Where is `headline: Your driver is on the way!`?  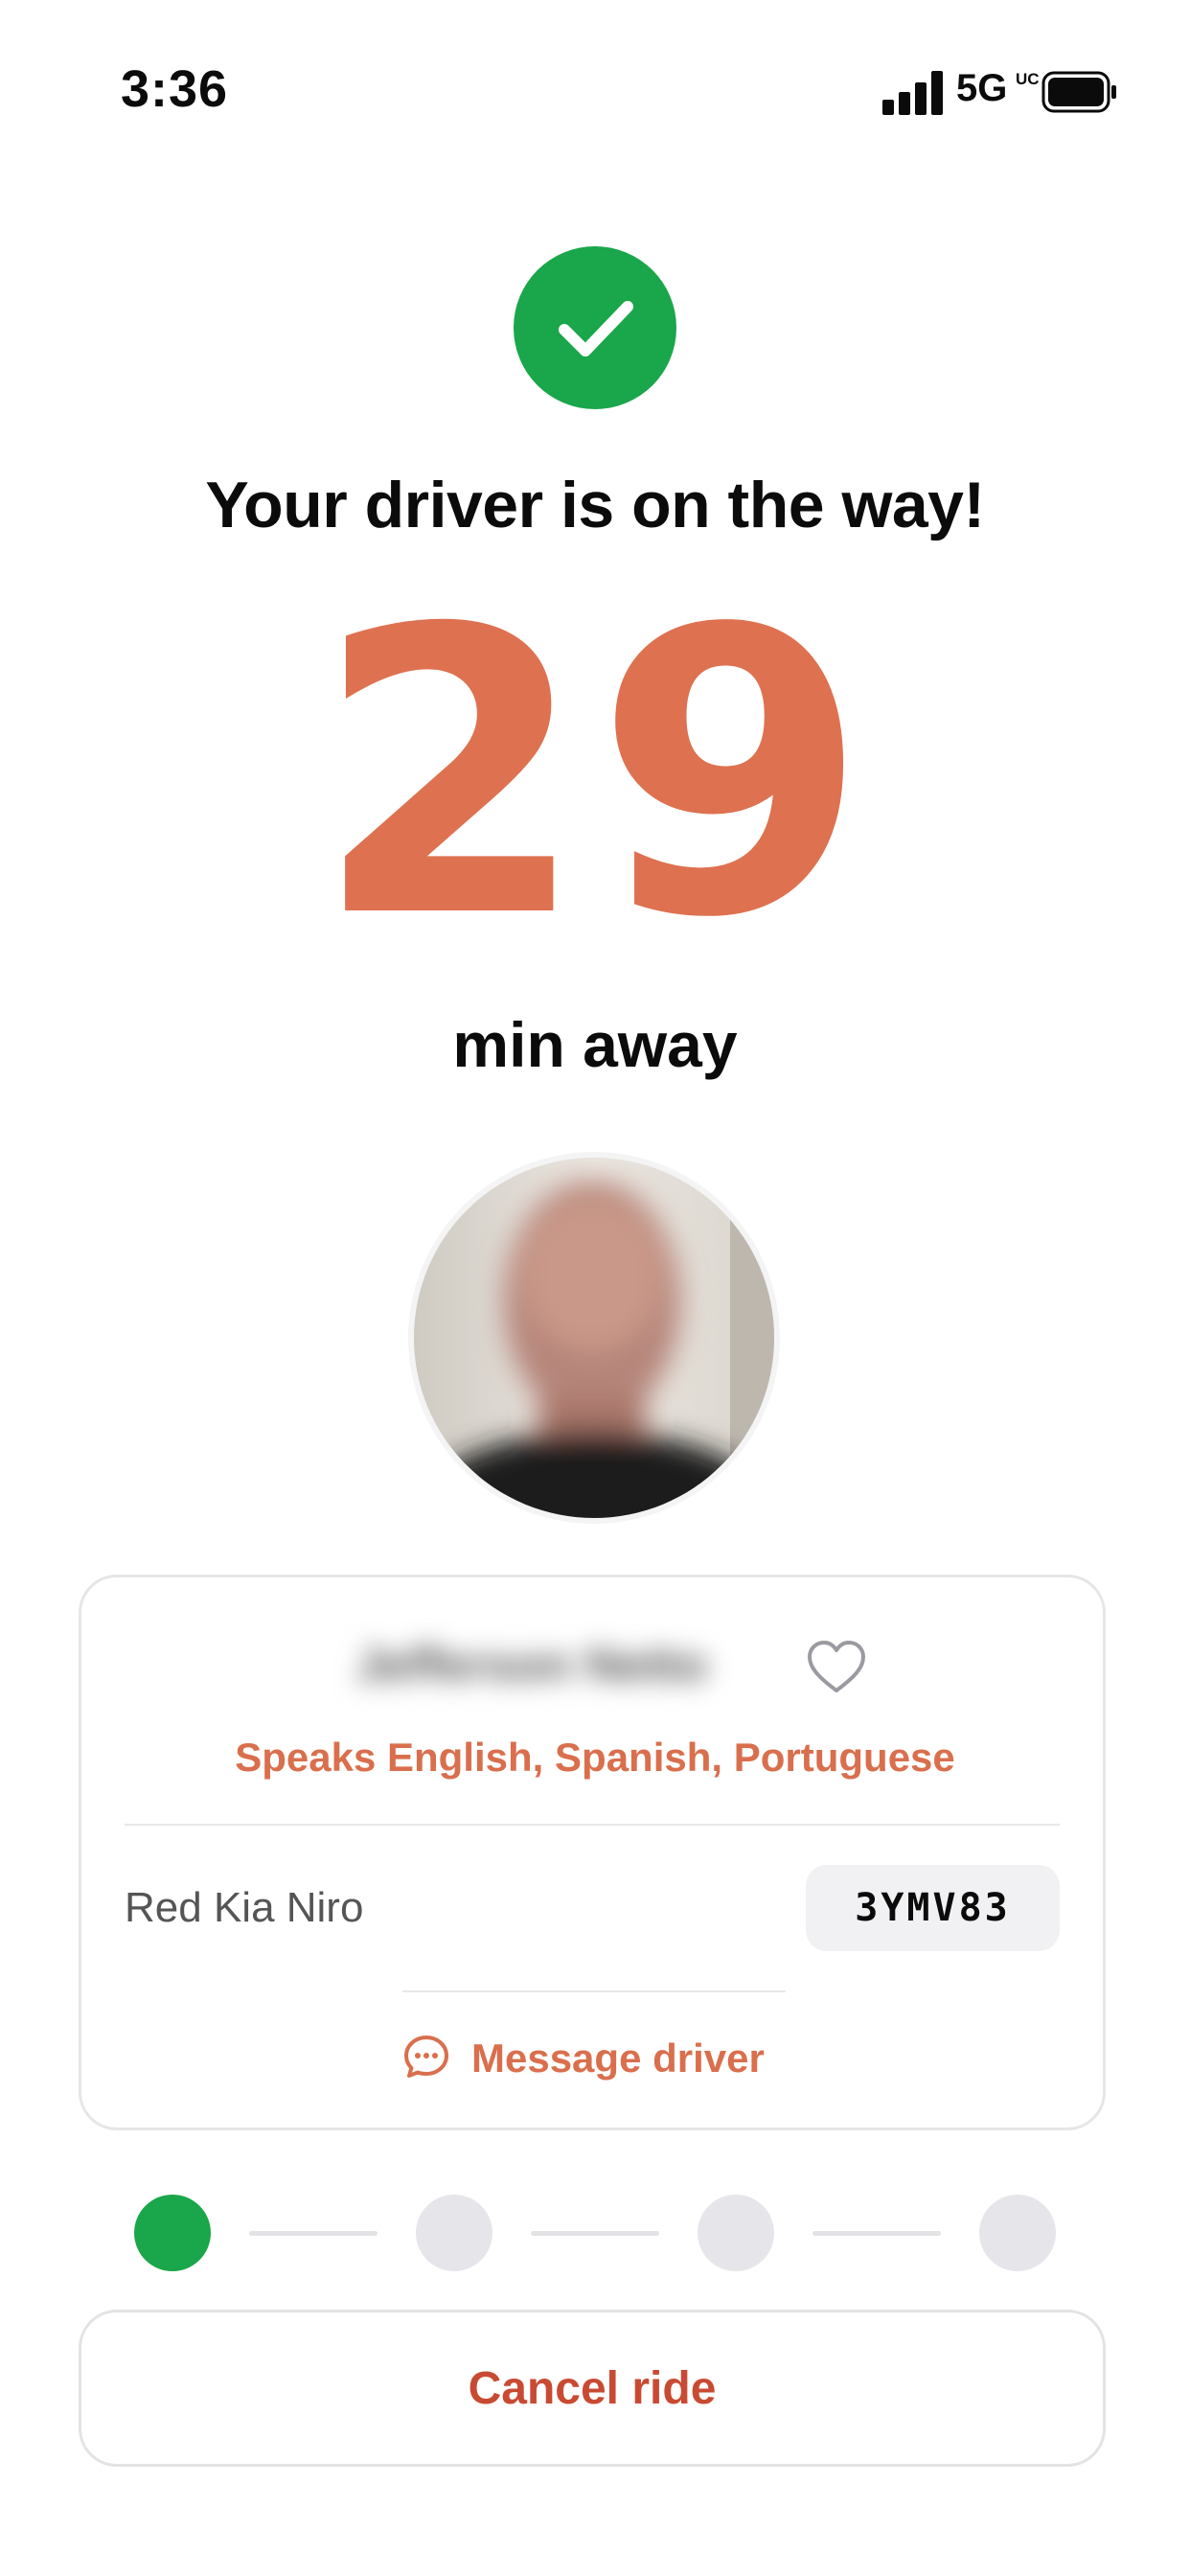 headline: Your driver is on the way! is located at coordinates (595, 505).